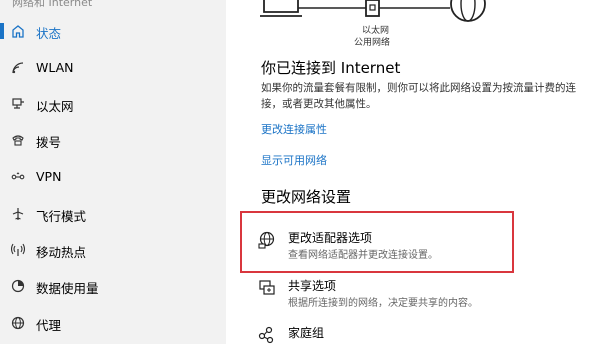 Image resolution: width=614 pixels, height=364 pixels. What do you see at coordinates (18, 140) in the screenshot?
I see `dialup-icon` at bounding box center [18, 140].